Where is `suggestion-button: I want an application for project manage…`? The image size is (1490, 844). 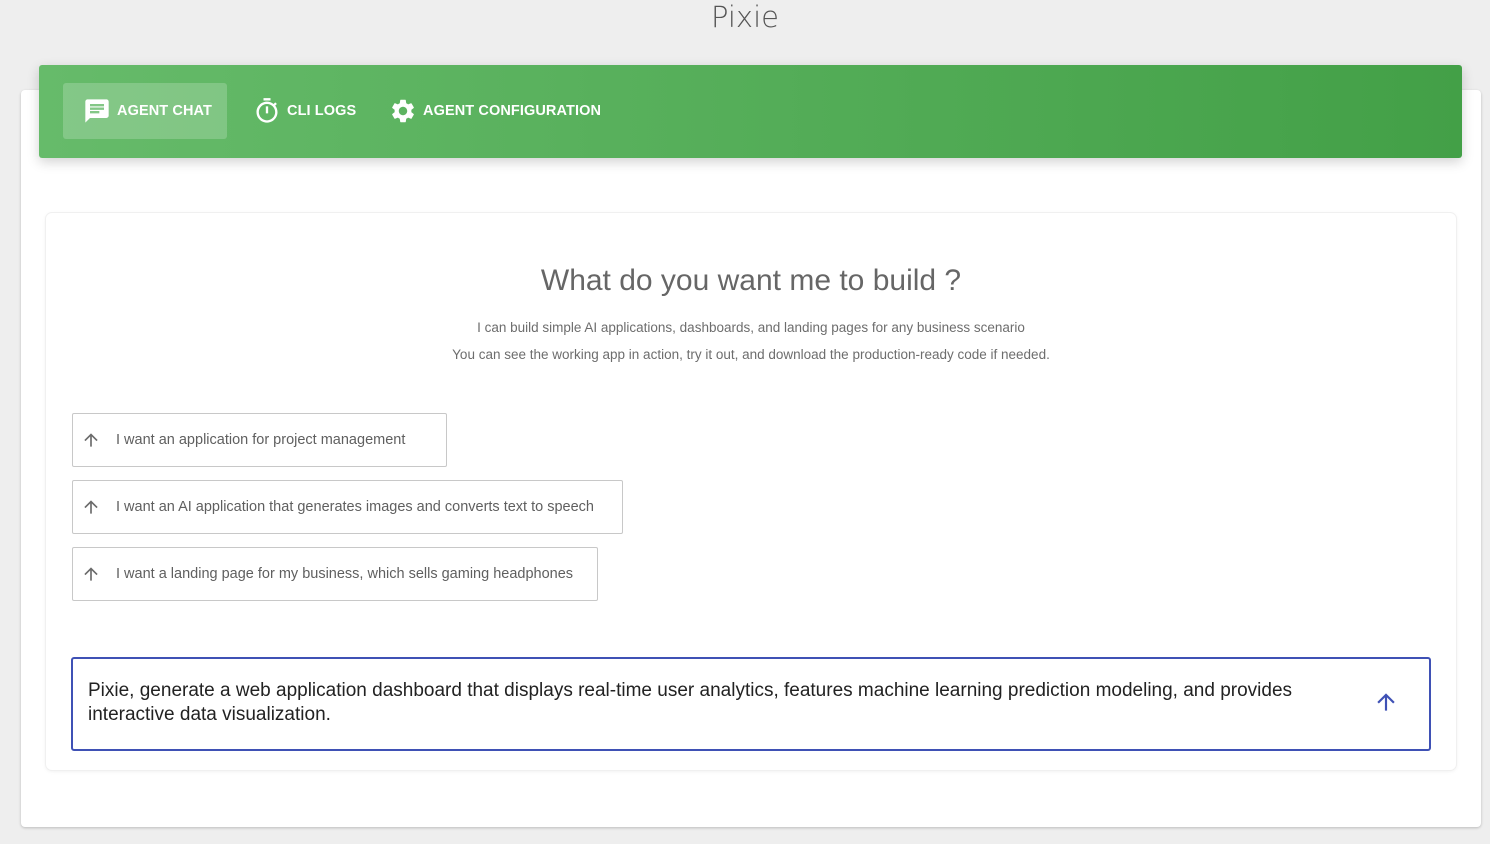
suggestion-button: I want an application for project manage… is located at coordinates (259, 440).